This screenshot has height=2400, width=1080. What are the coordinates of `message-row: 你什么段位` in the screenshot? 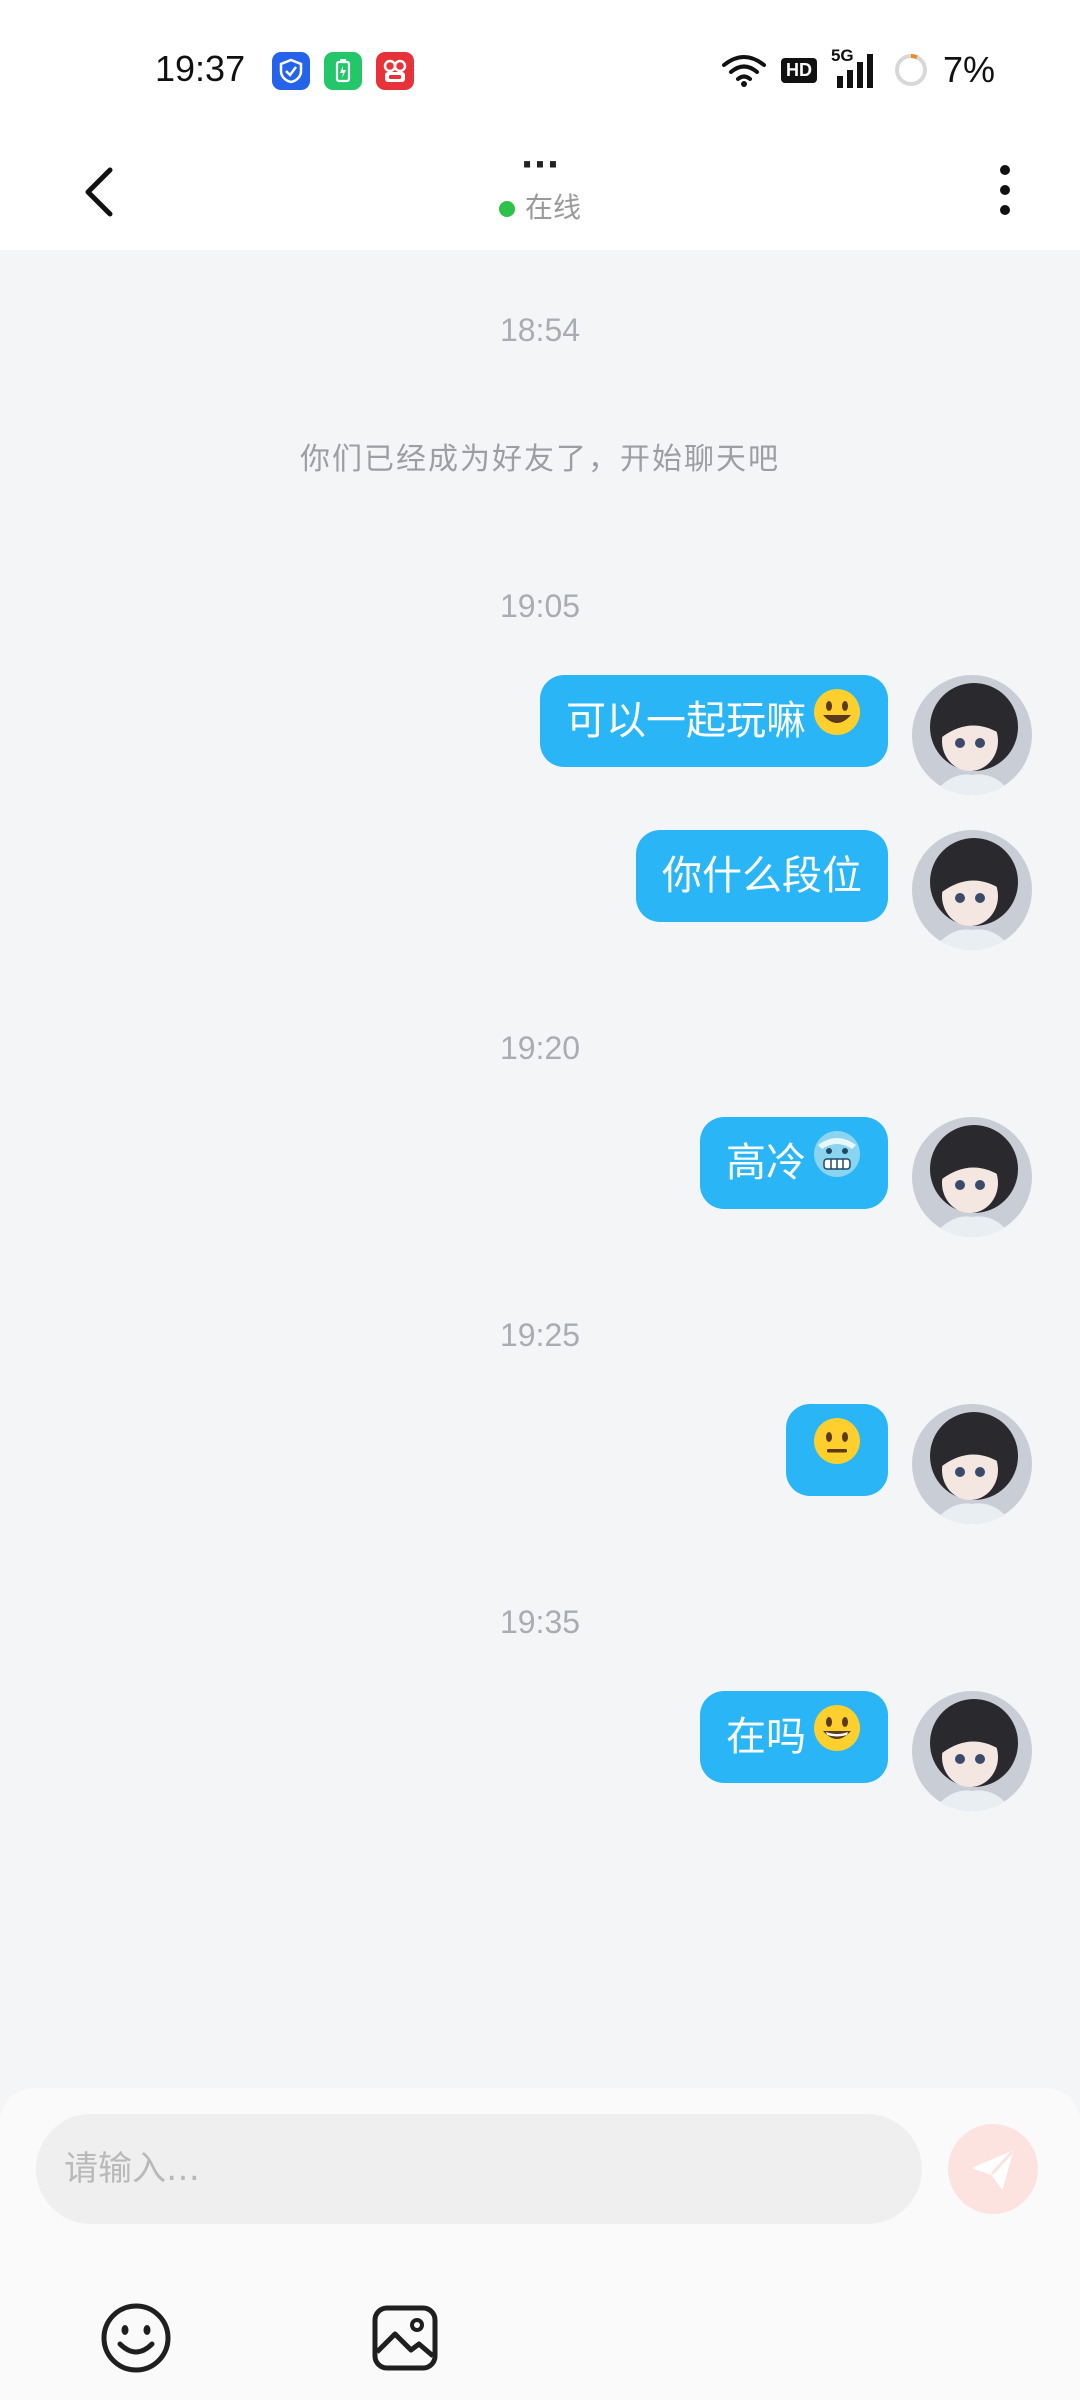 It's located at (540, 890).